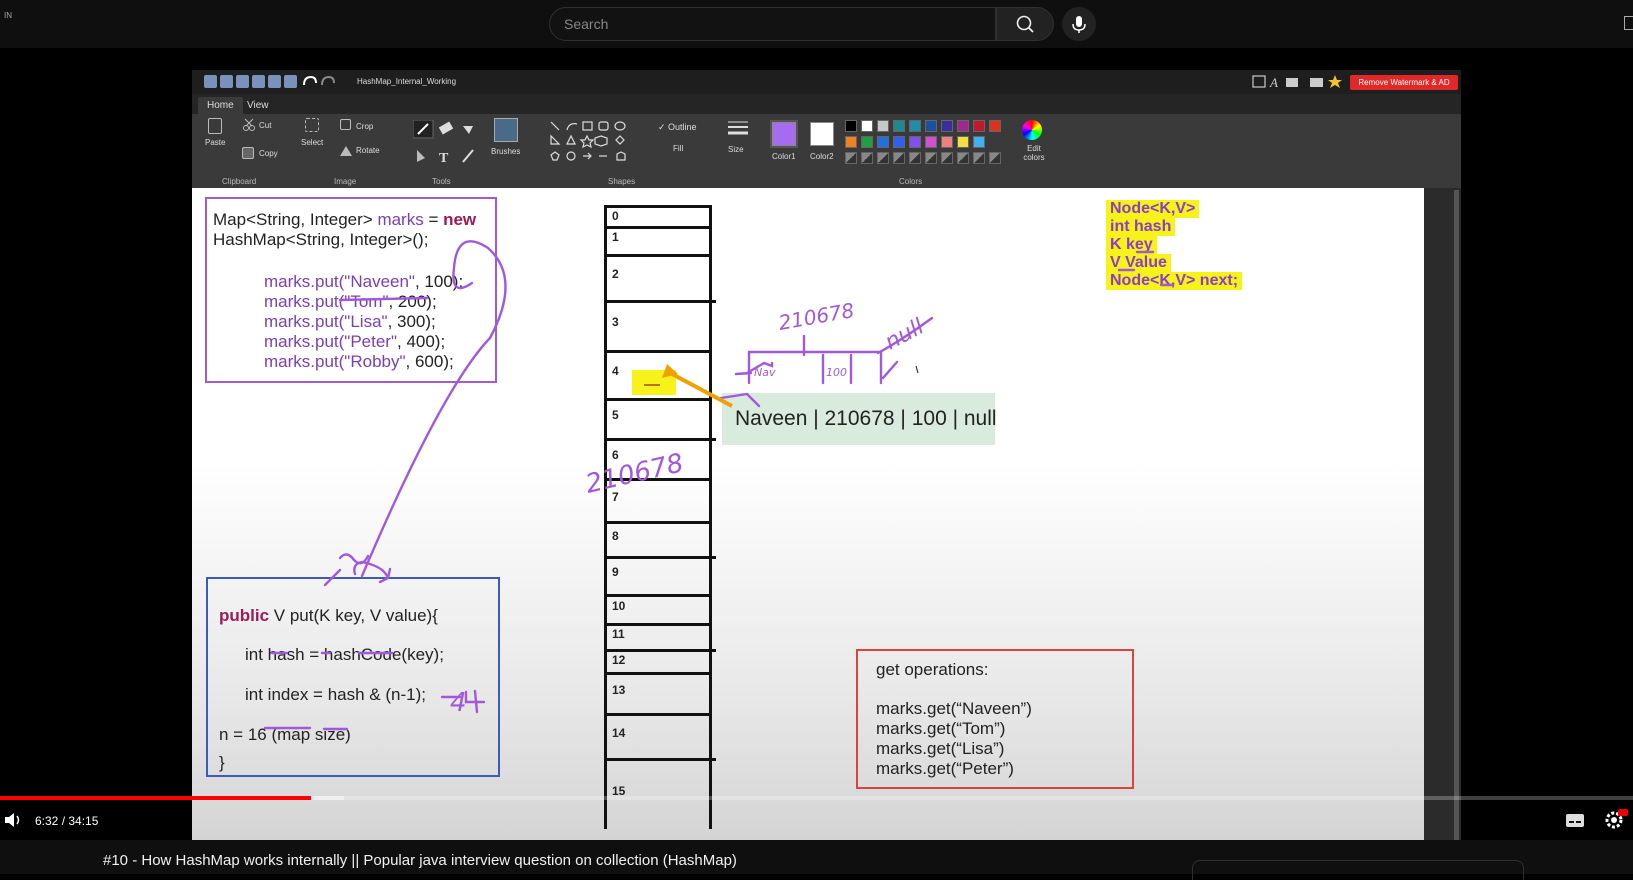 Image resolution: width=1633 pixels, height=880 pixels. What do you see at coordinates (312, 142) in the screenshot?
I see `select-label: Select` at bounding box center [312, 142].